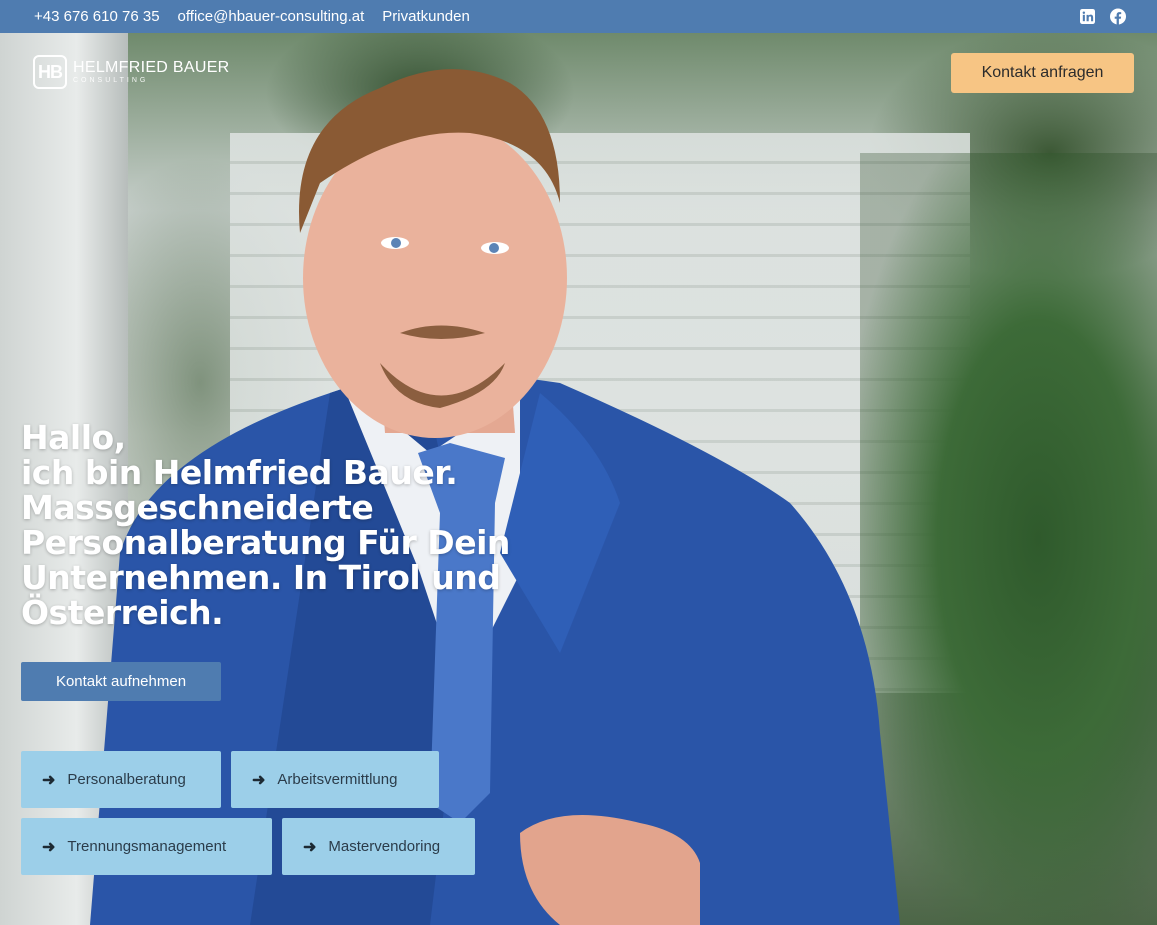 Image resolution: width=1157 pixels, height=925 pixels. What do you see at coordinates (197, 507) in the screenshot?
I see `headline-line: Massgeschneiderte` at bounding box center [197, 507].